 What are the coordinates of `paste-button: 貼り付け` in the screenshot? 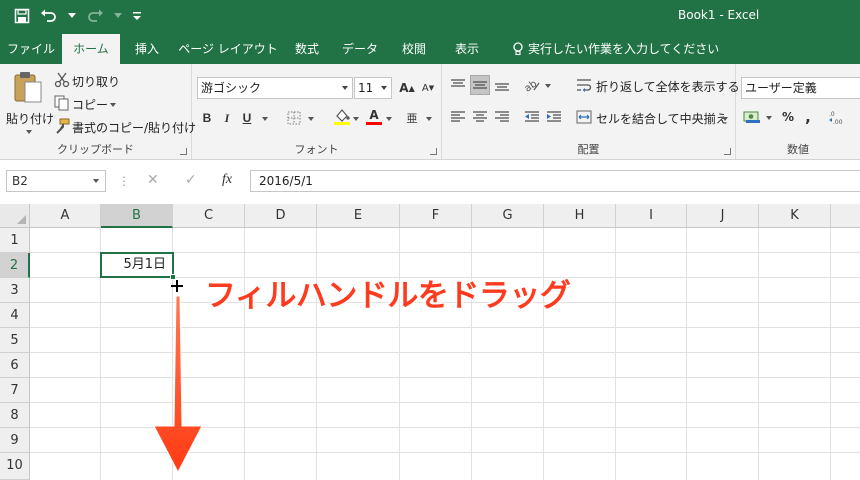 It's located at (30, 108).